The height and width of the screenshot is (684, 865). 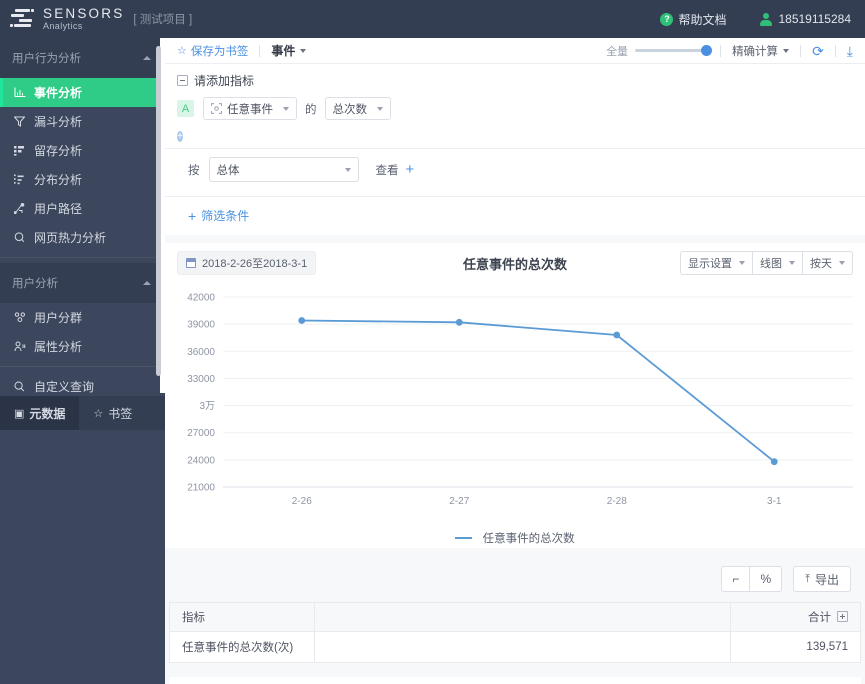 What do you see at coordinates (827, 263) in the screenshot?
I see `time-granularity-button: 按天` at bounding box center [827, 263].